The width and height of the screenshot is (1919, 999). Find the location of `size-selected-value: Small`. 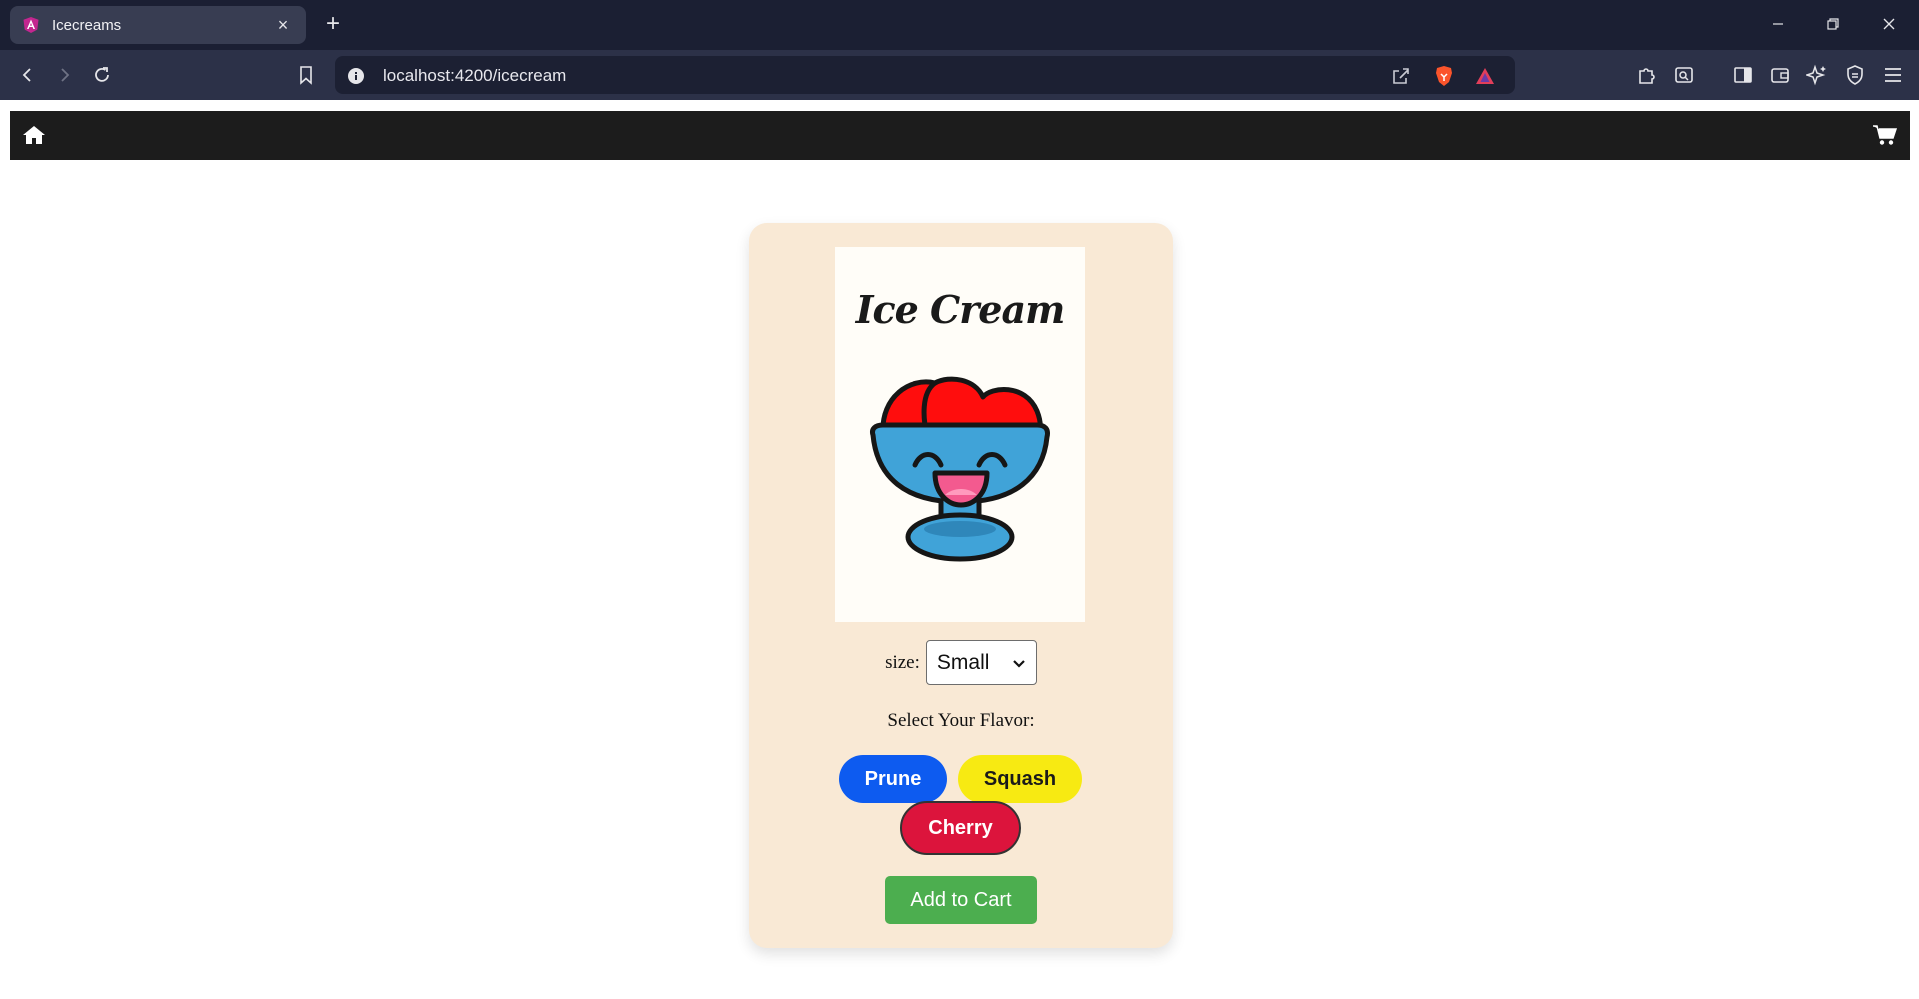

size-selected-value: Small is located at coordinates (963, 662).